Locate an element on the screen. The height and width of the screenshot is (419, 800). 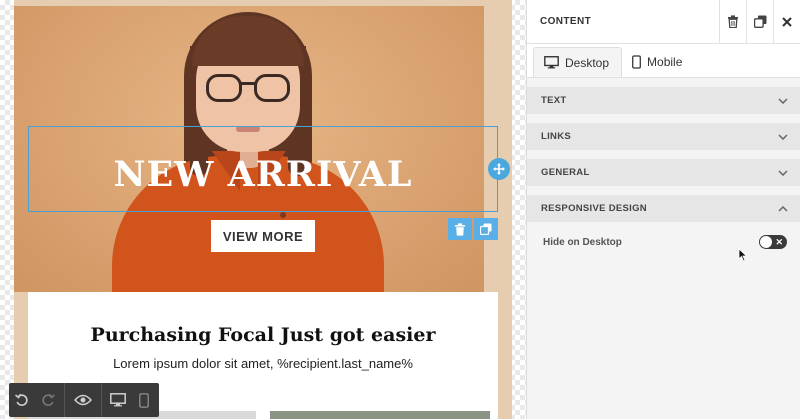
close-icon is located at coordinates (787, 21).